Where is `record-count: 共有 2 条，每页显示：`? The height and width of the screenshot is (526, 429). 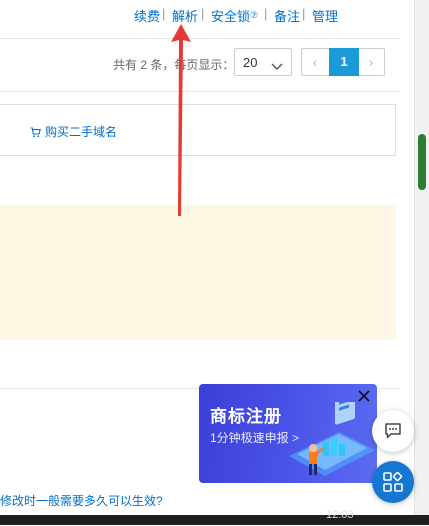 record-count: 共有 2 条，每页显示： is located at coordinates (173, 64).